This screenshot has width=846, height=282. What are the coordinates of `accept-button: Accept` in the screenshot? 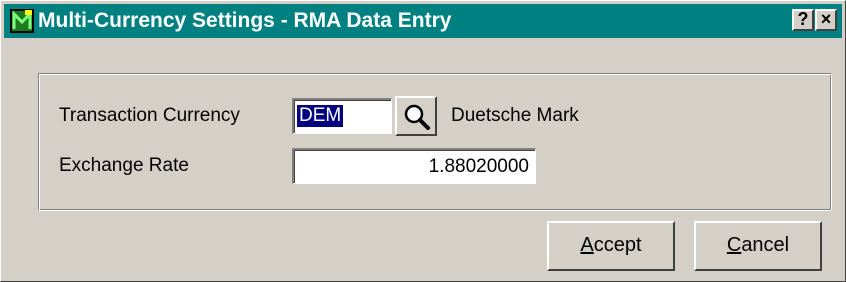 It's located at (611, 246).